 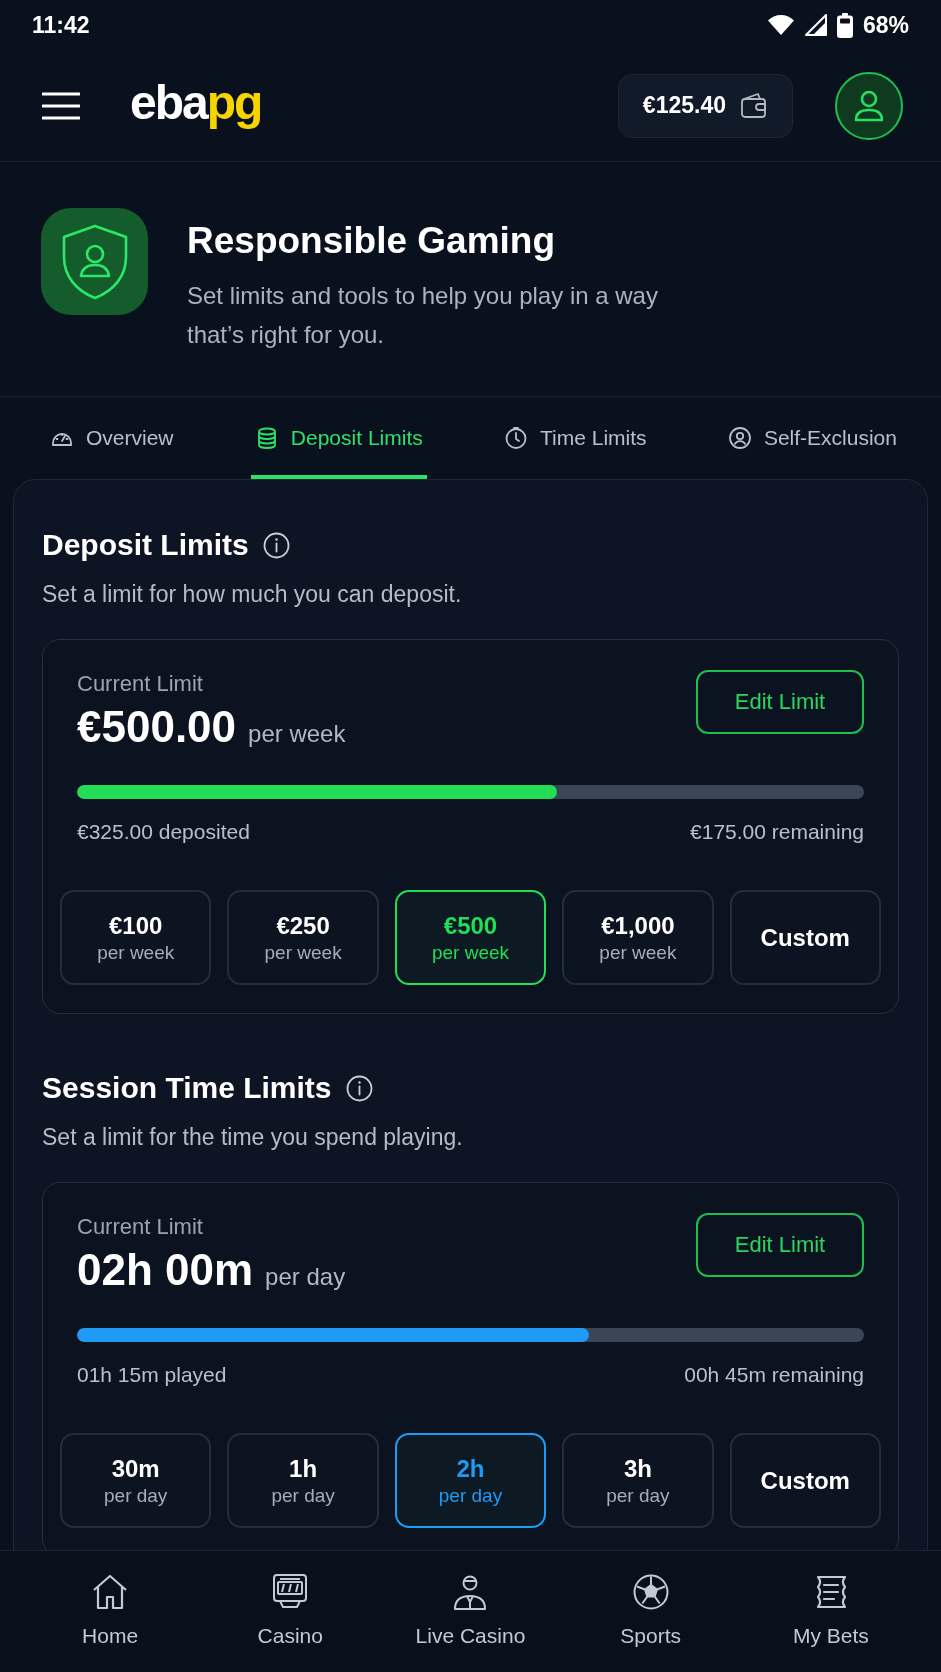 What do you see at coordinates (423, 315) in the screenshot?
I see `page-subtitle: Set limits and tools to help you play in a way that’s right for you.` at bounding box center [423, 315].